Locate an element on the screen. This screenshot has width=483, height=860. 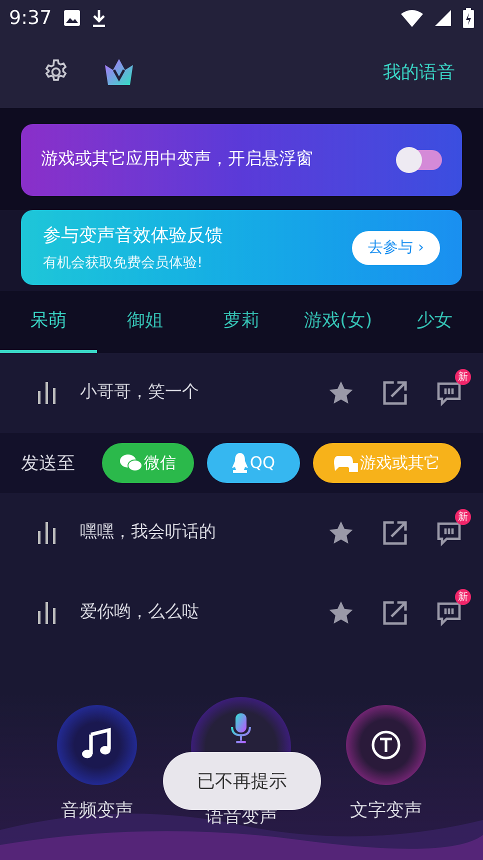
voice-title: 爱你哟，么么哒 is located at coordinates (203, 613).